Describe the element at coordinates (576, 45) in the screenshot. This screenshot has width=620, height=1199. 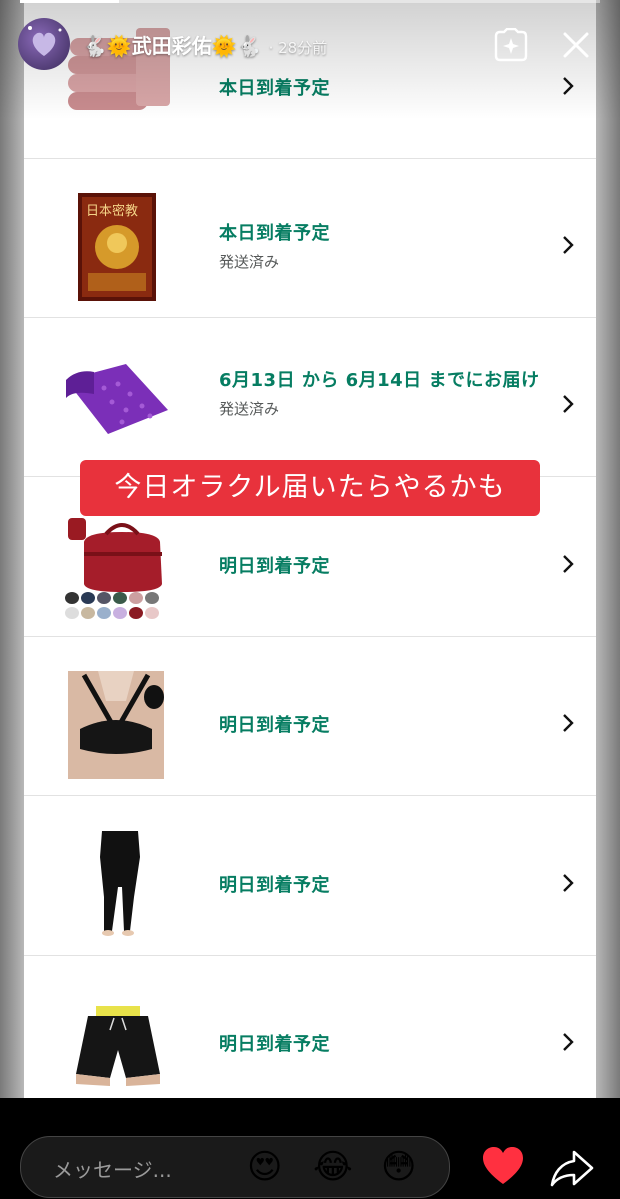
I see `close-icon` at that location.